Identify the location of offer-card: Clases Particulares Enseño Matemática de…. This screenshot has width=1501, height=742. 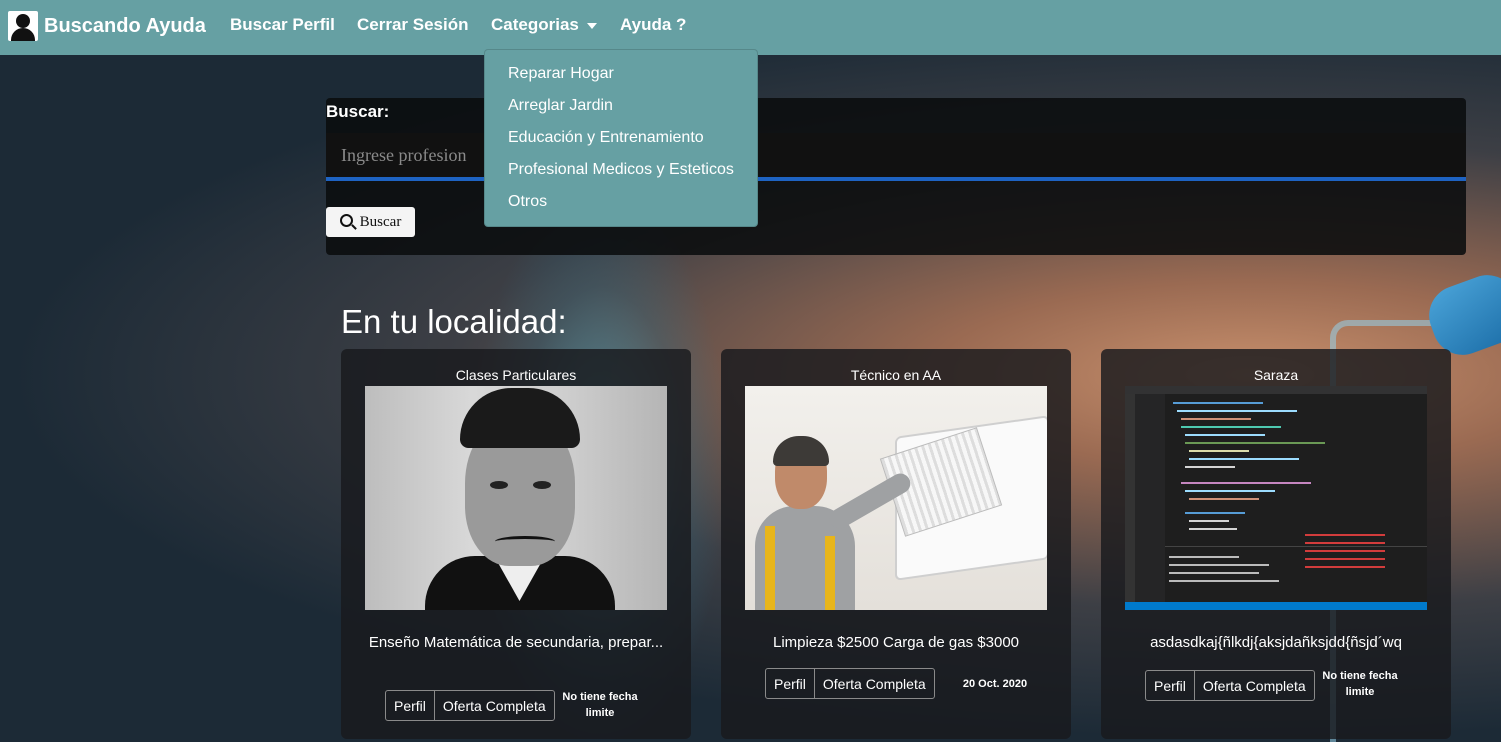
(516, 544).